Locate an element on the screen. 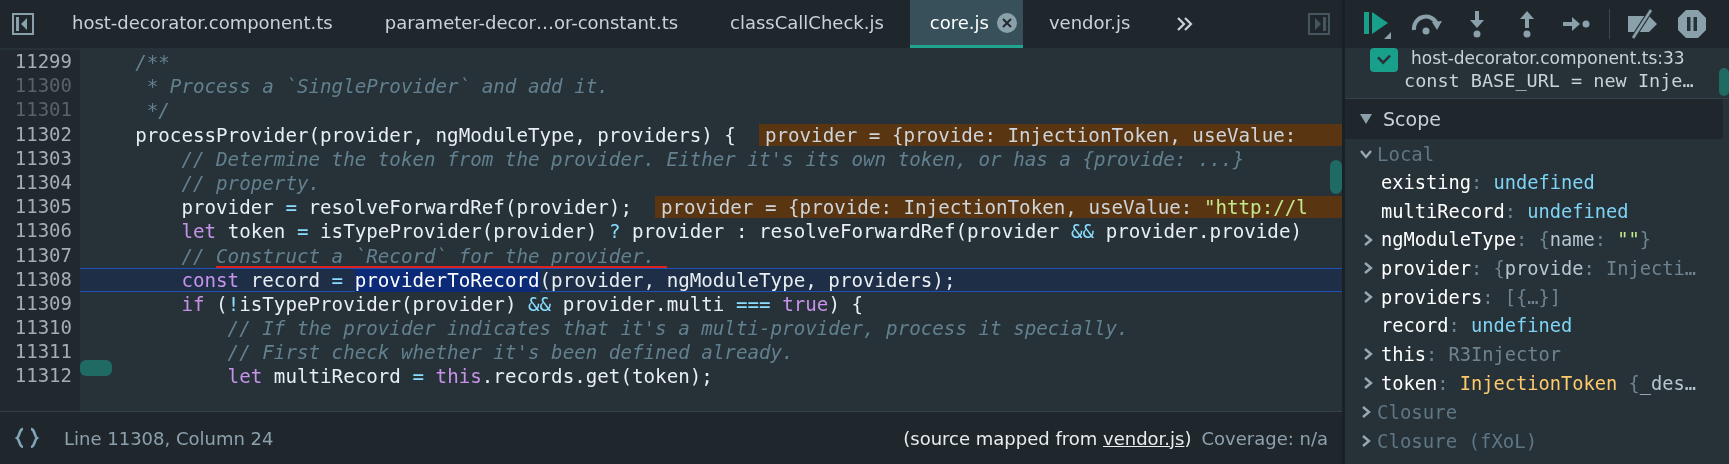 The height and width of the screenshot is (464, 1729). cursor-position: Line 11308, Column 24 is located at coordinates (169, 438).